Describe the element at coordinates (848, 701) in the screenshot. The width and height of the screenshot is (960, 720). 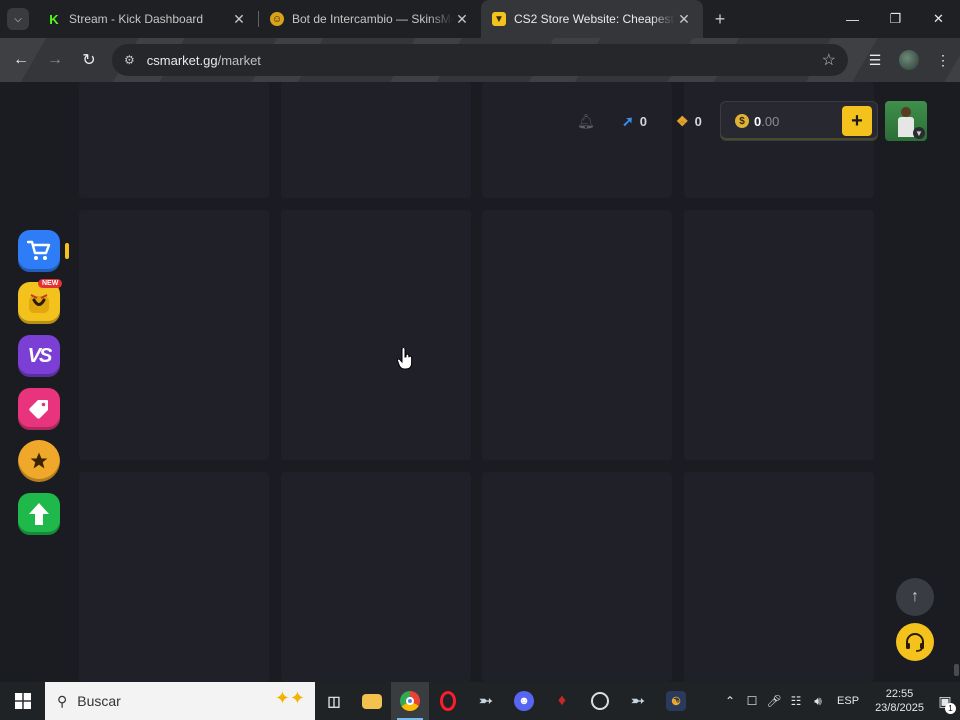
I see `language-indicator: ESP` at that location.